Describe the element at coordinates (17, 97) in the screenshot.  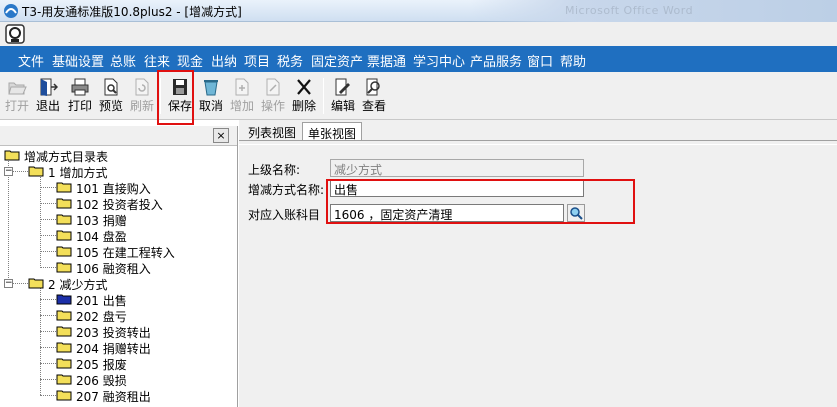
I see `open-button: 打开` at that location.